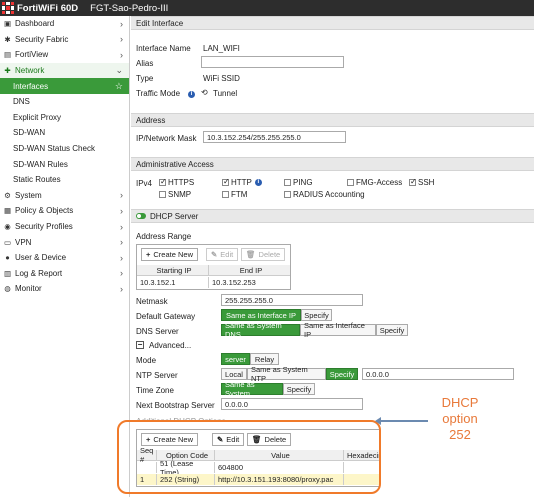  What do you see at coordinates (252, 389) in the screenshot?
I see `tz-same-as-system-button: Same as System` at bounding box center [252, 389].